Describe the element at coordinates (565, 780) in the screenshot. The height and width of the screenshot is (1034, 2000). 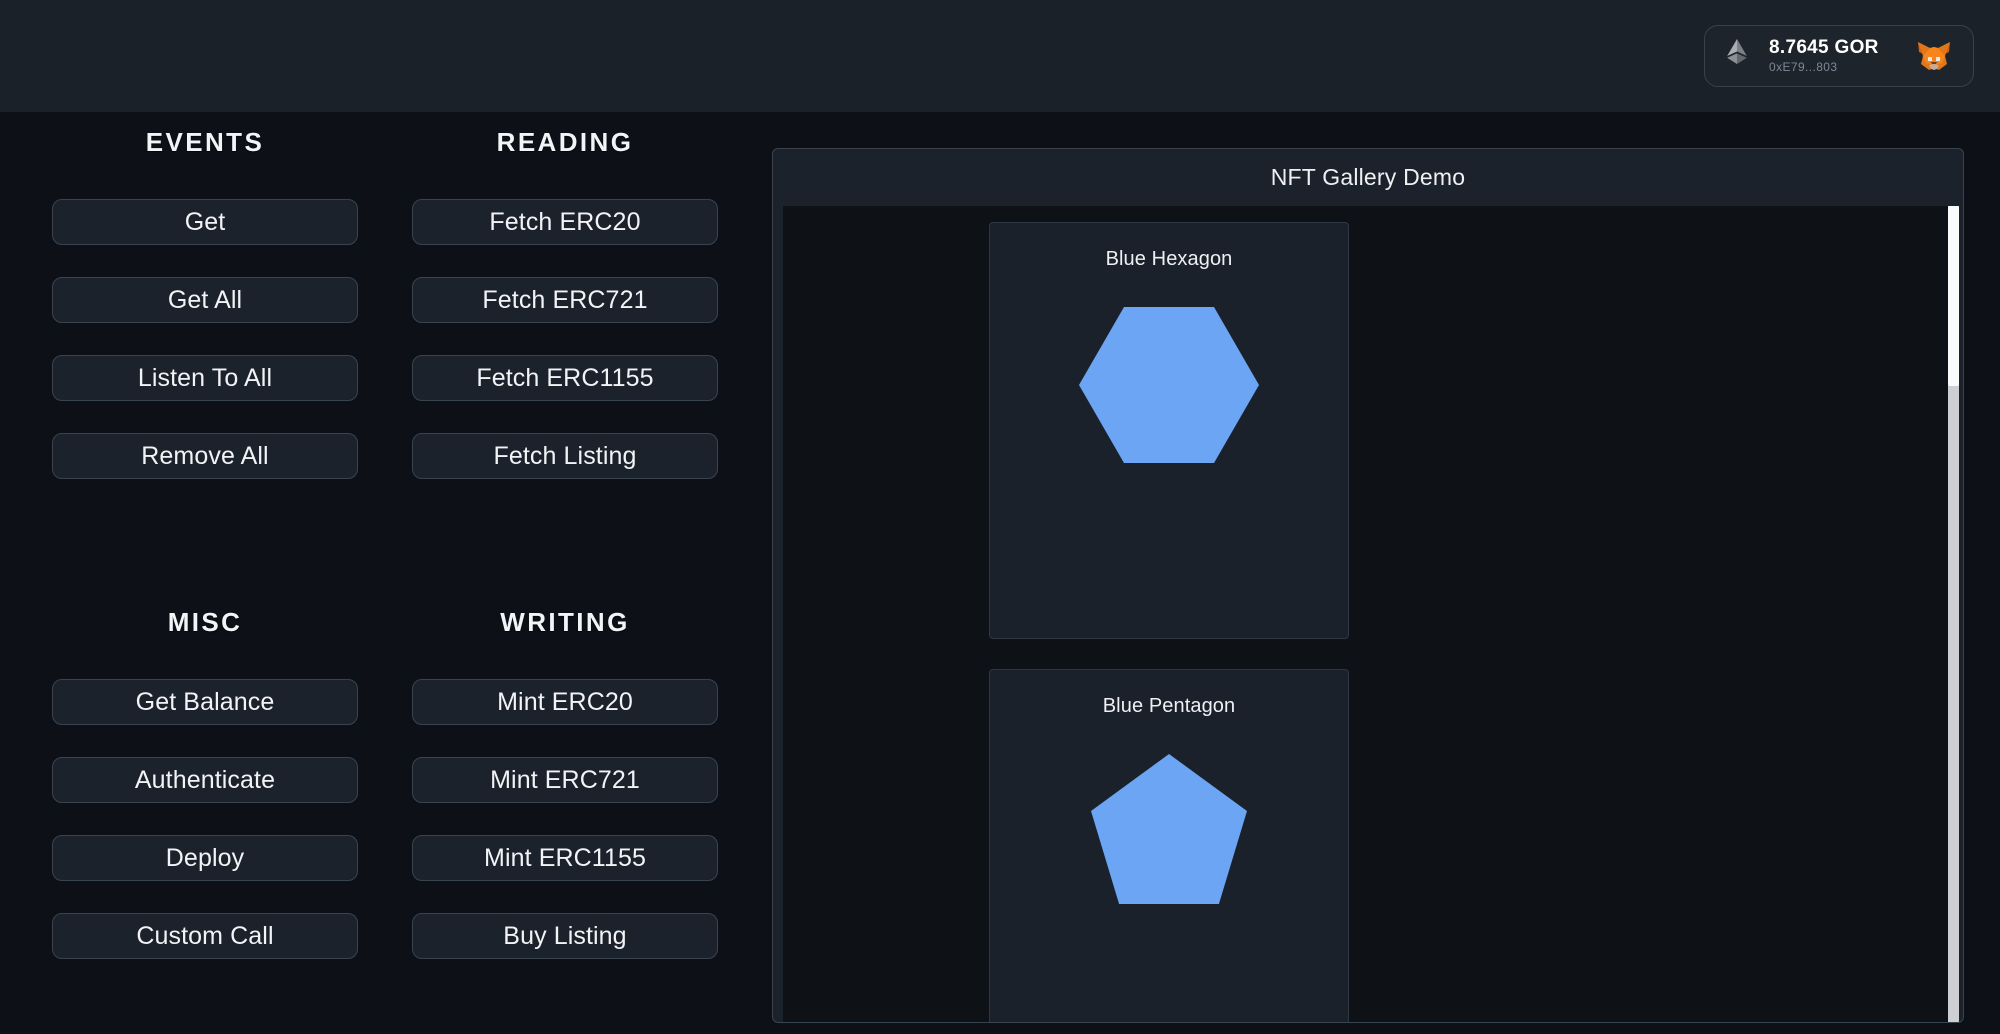
I see `button-mint-erc721: Mint ERC721` at that location.